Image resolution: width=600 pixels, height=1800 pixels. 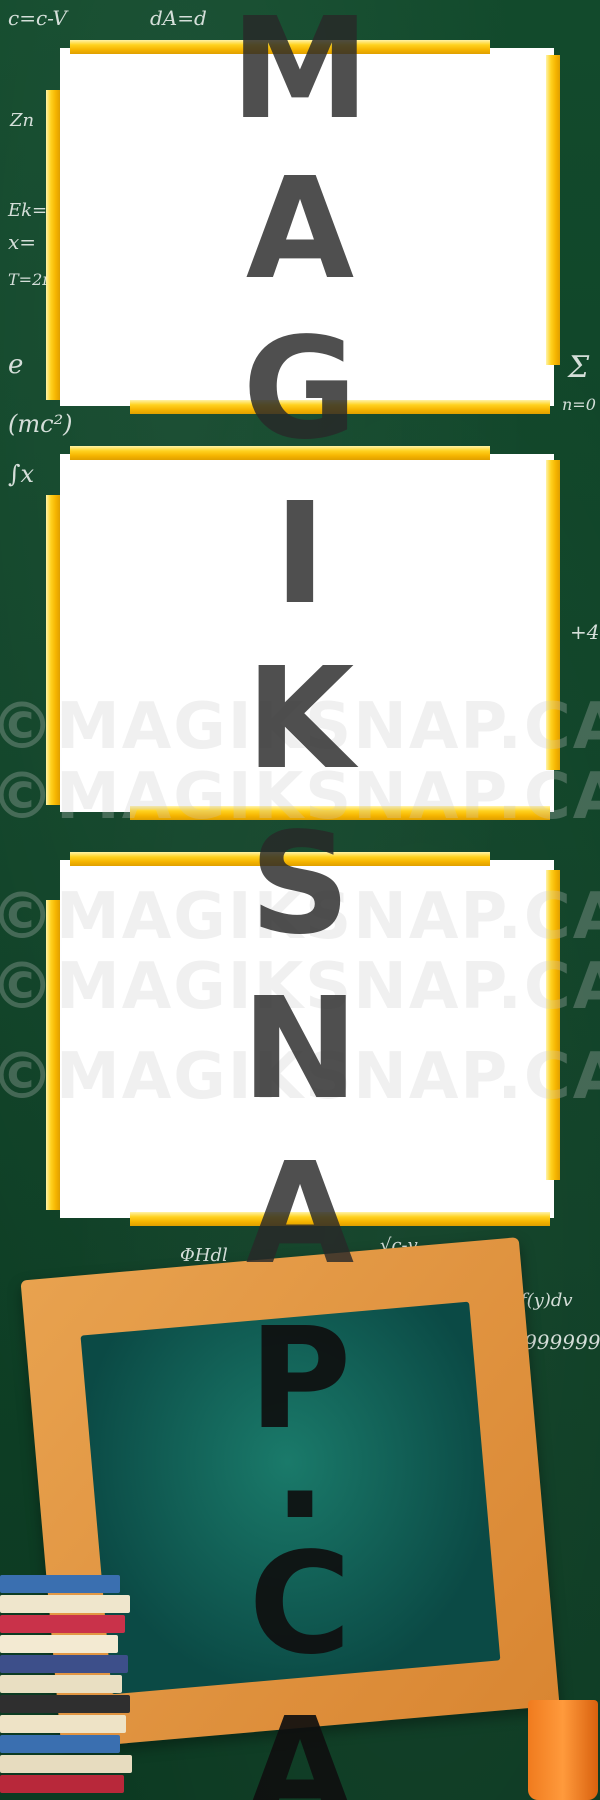 I want to click on brand-letter: K, so click(x=300, y=719).